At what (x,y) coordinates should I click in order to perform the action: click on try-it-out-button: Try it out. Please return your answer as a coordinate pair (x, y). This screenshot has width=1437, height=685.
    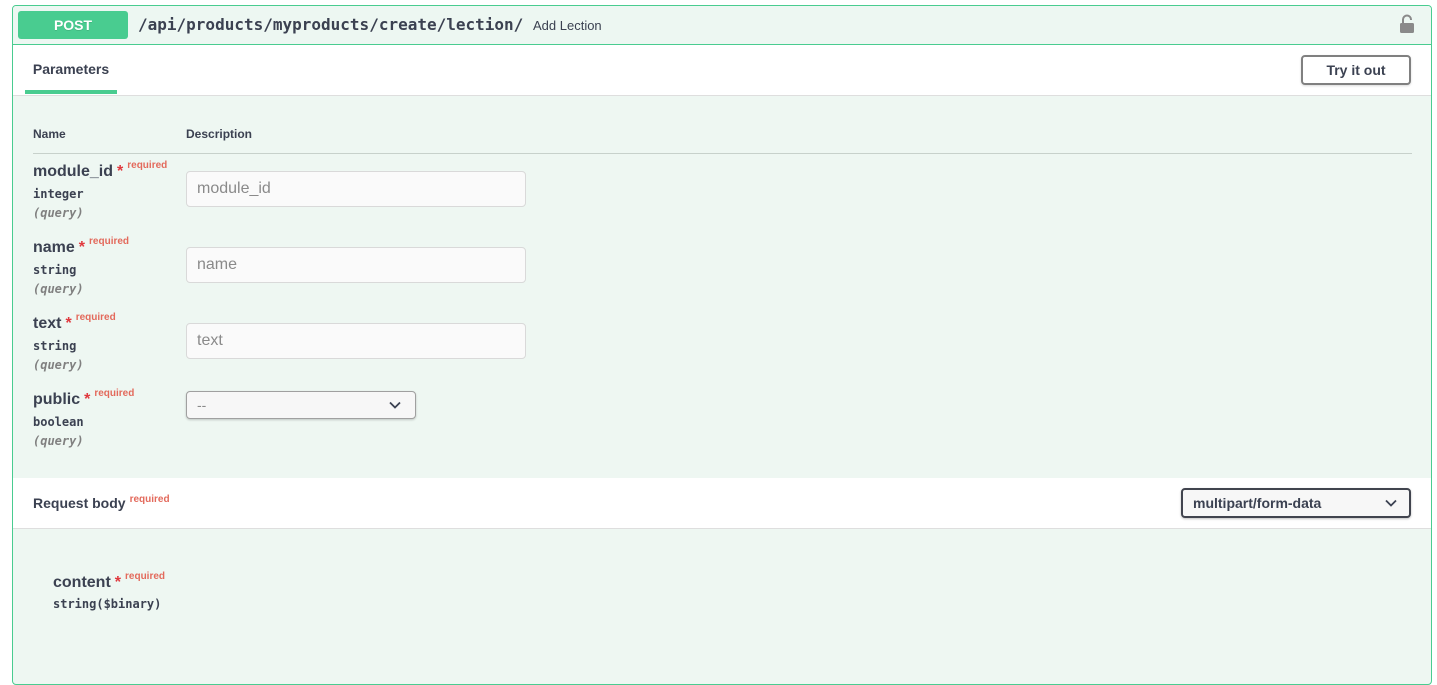
    Looking at the image, I should click on (1356, 70).